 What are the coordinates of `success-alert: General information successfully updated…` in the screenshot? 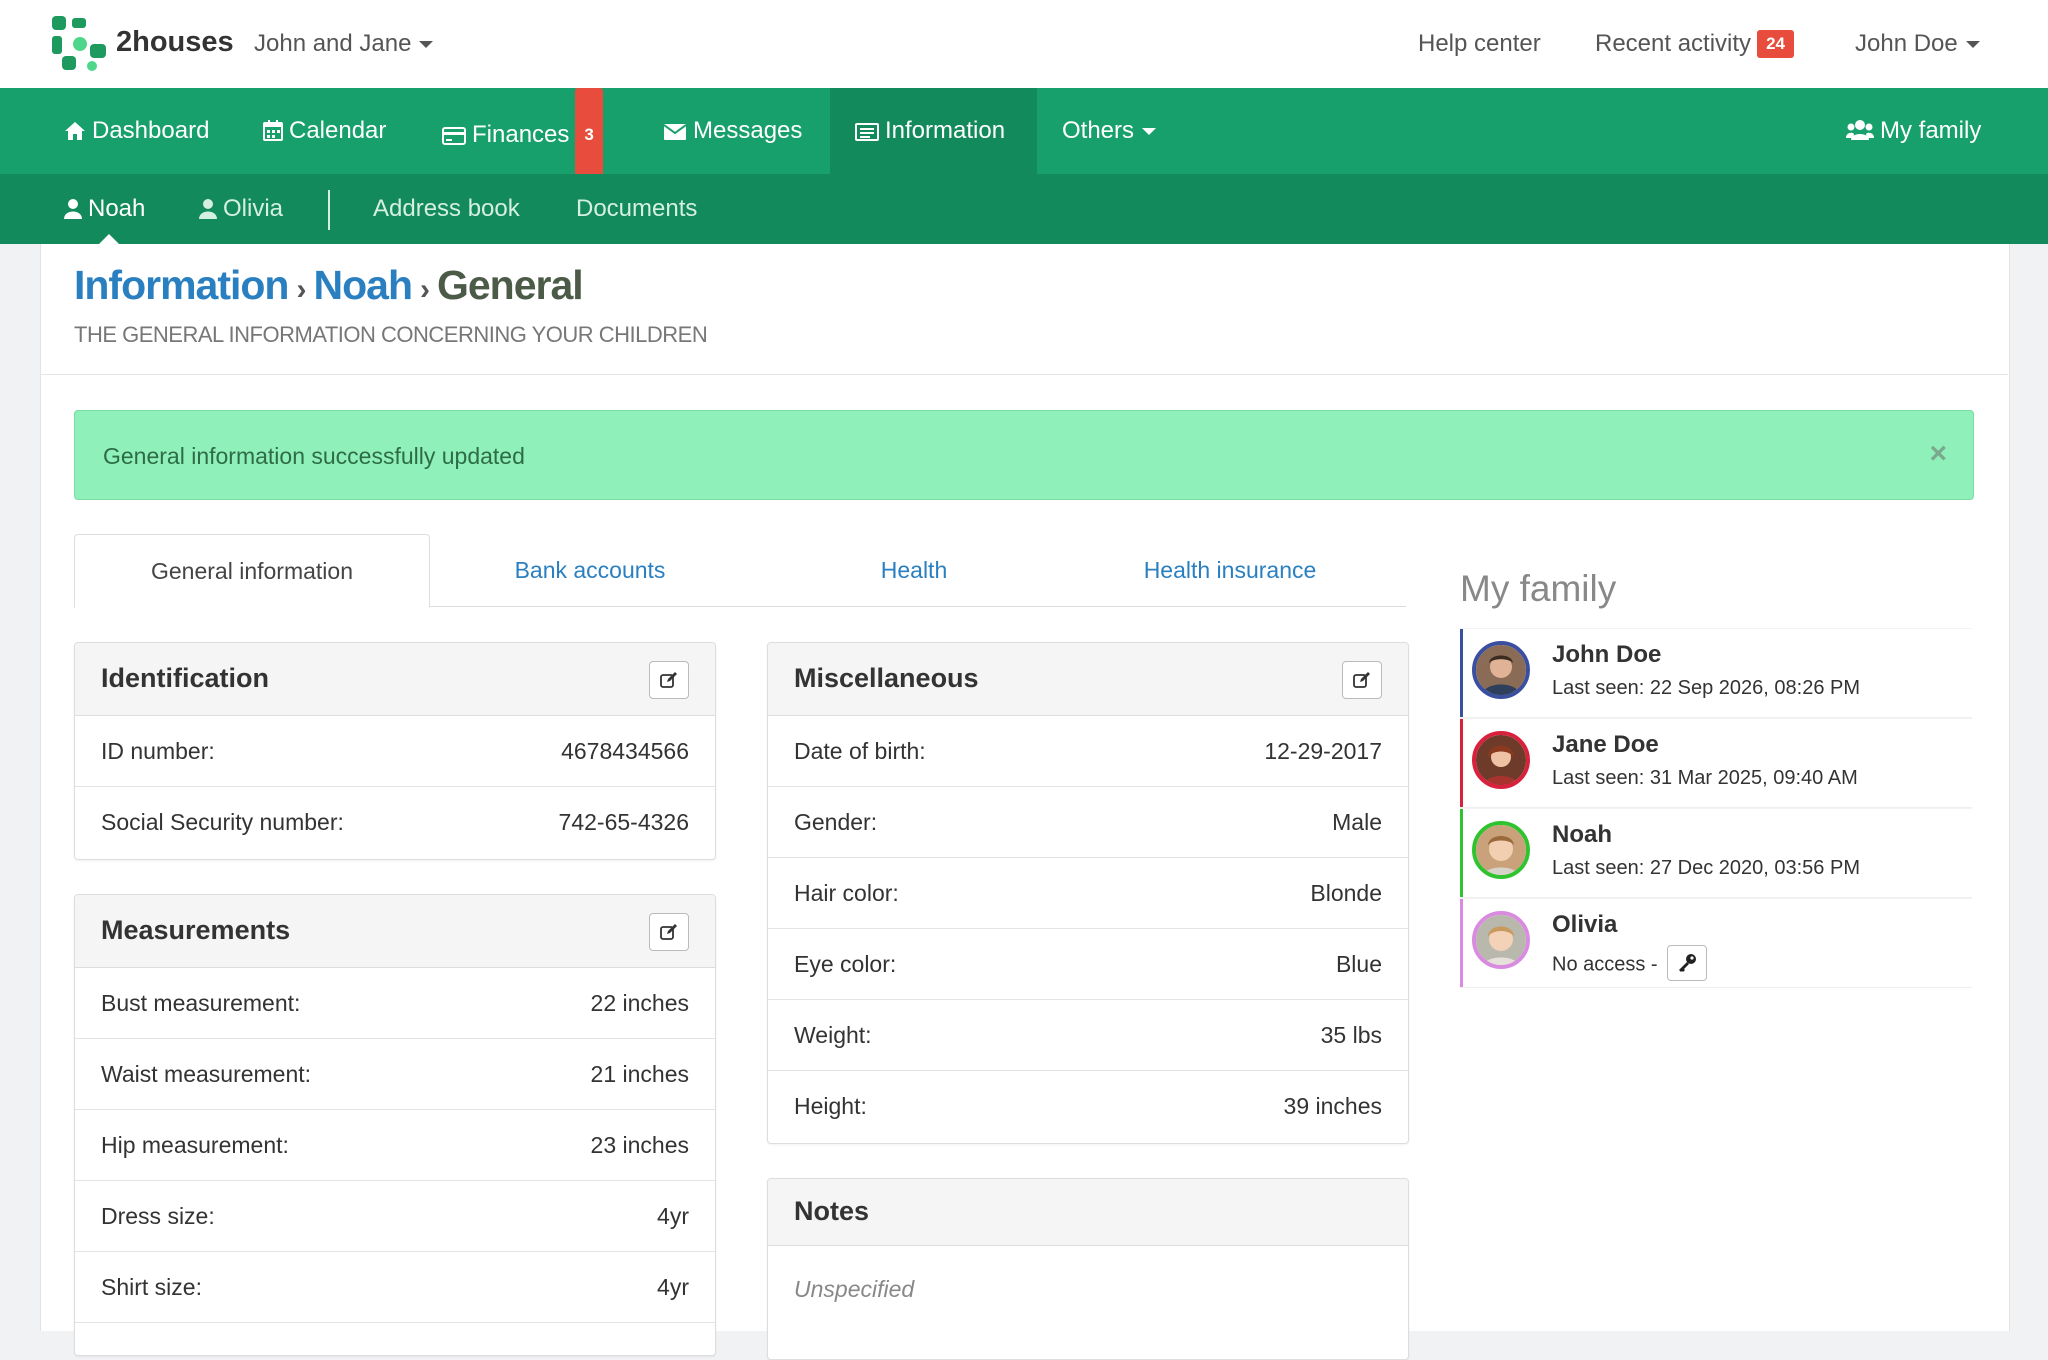 It's located at (1024, 455).